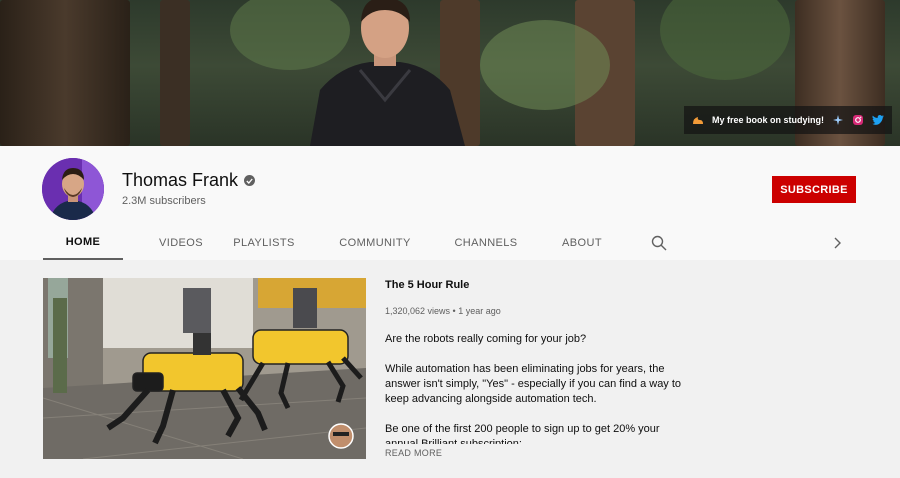 This screenshot has width=900, height=478. I want to click on channel-name-row: Thomas Frank, so click(189, 180).